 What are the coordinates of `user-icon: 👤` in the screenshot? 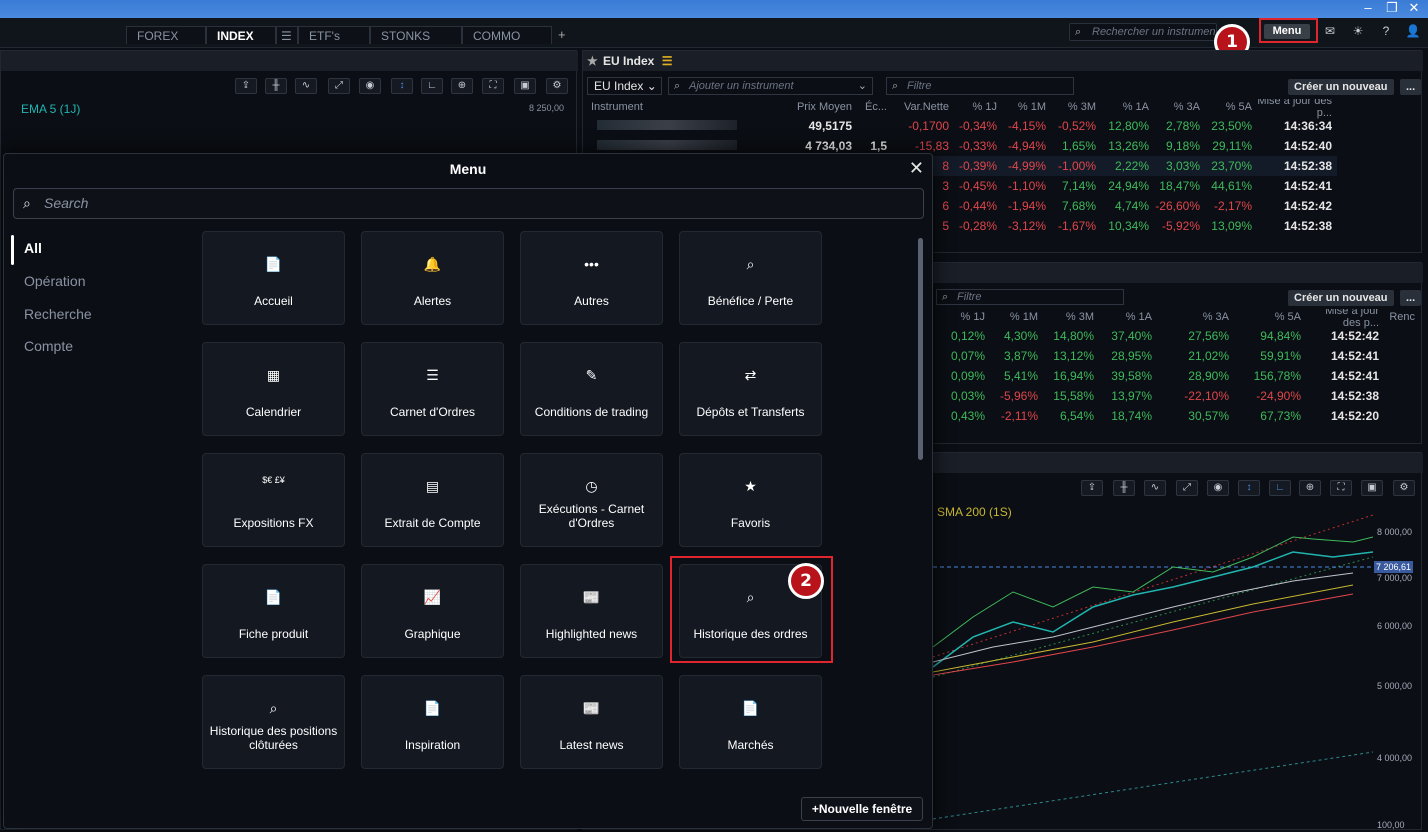 It's located at (1413, 31).